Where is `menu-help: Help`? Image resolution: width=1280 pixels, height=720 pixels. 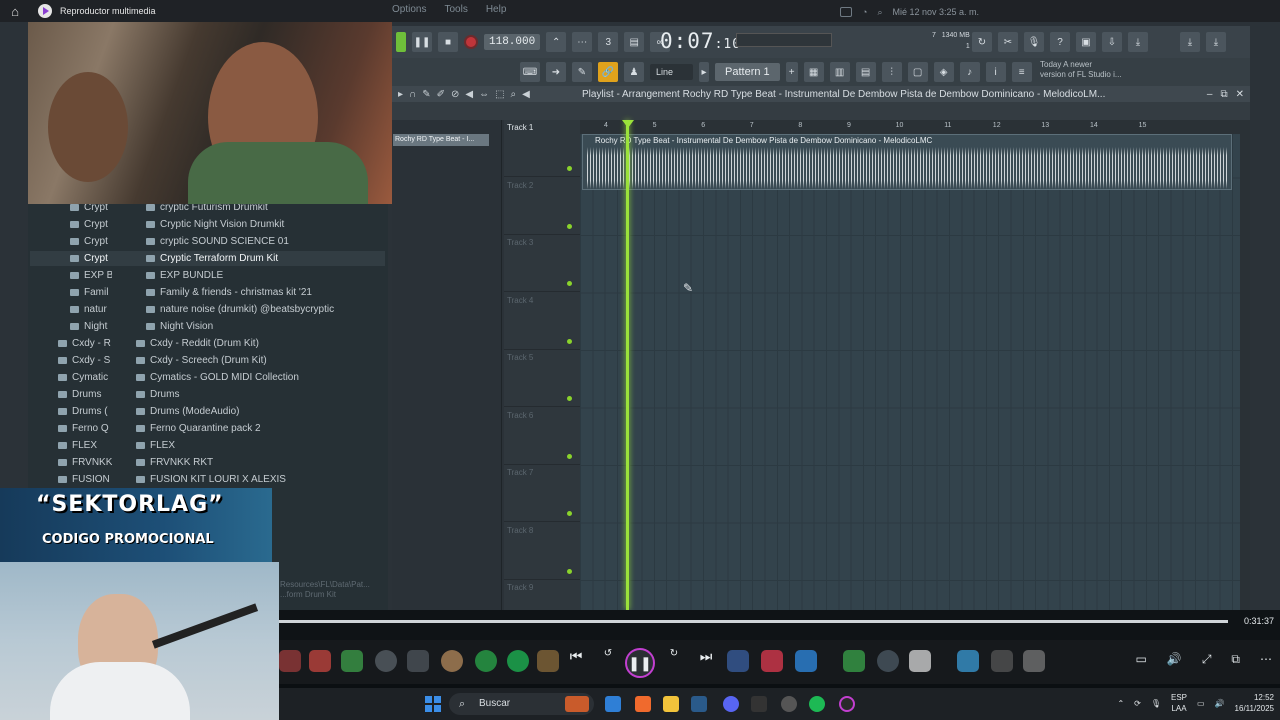
menu-help: Help is located at coordinates (496, 9).